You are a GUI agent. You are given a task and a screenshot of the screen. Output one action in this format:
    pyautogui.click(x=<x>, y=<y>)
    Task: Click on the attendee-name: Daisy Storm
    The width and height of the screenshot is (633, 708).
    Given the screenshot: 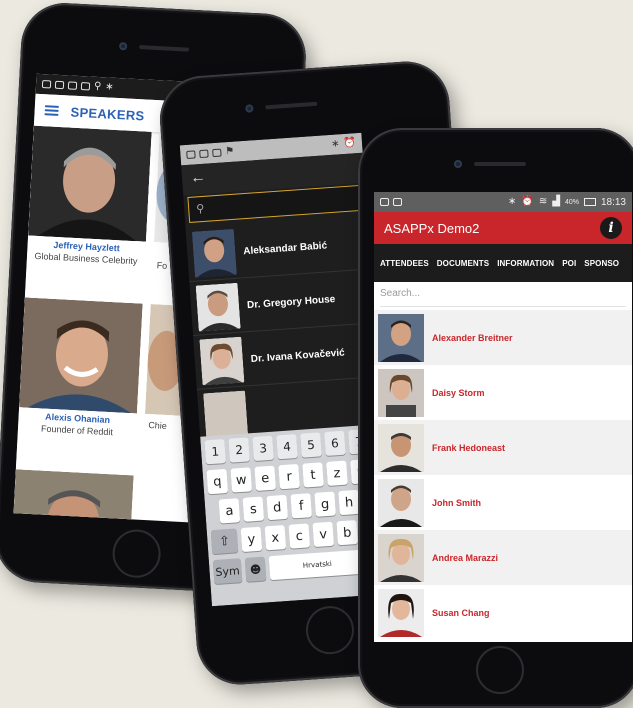 What is the action you would take?
    pyautogui.click(x=458, y=392)
    